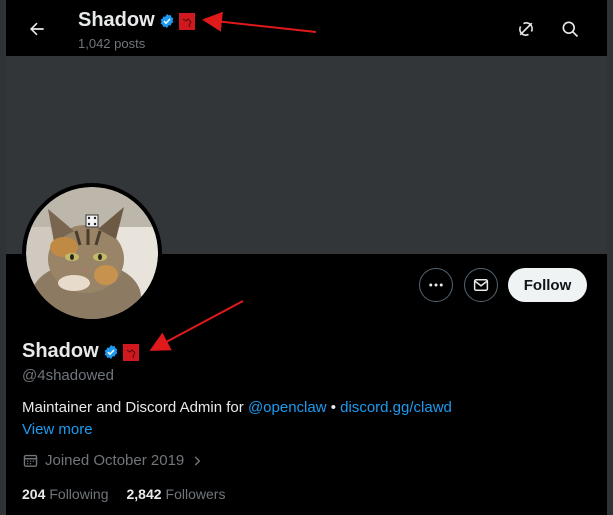 The width and height of the screenshot is (613, 515). I want to click on followers-label: Followers, so click(195, 494).